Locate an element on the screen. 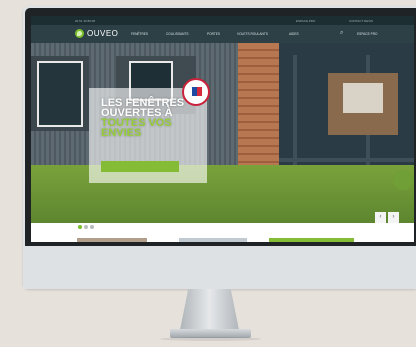 This screenshot has width=416, height=347. monitor-stand-neck is located at coordinates (209, 309).